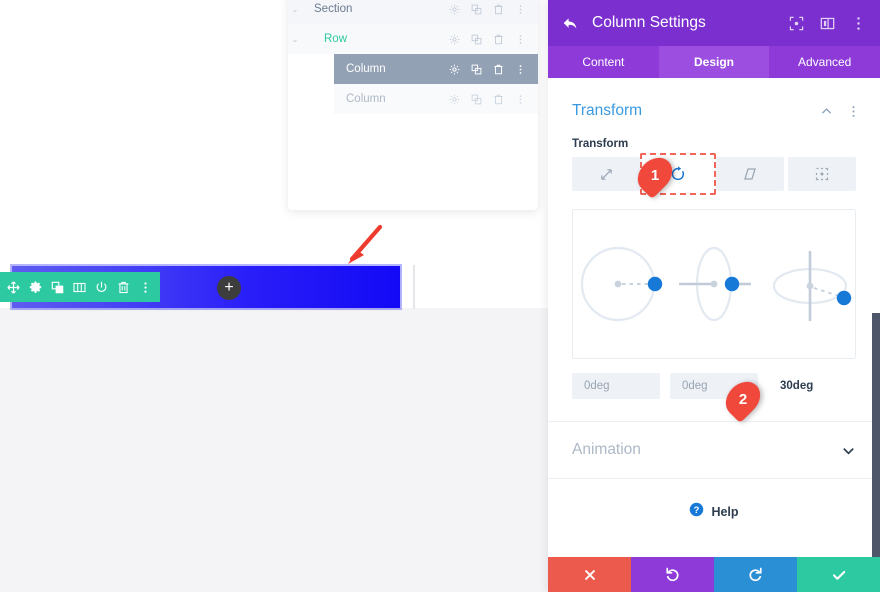 The image size is (880, 592). Describe the element at coordinates (725, 512) in the screenshot. I see `help-label: Help` at that location.